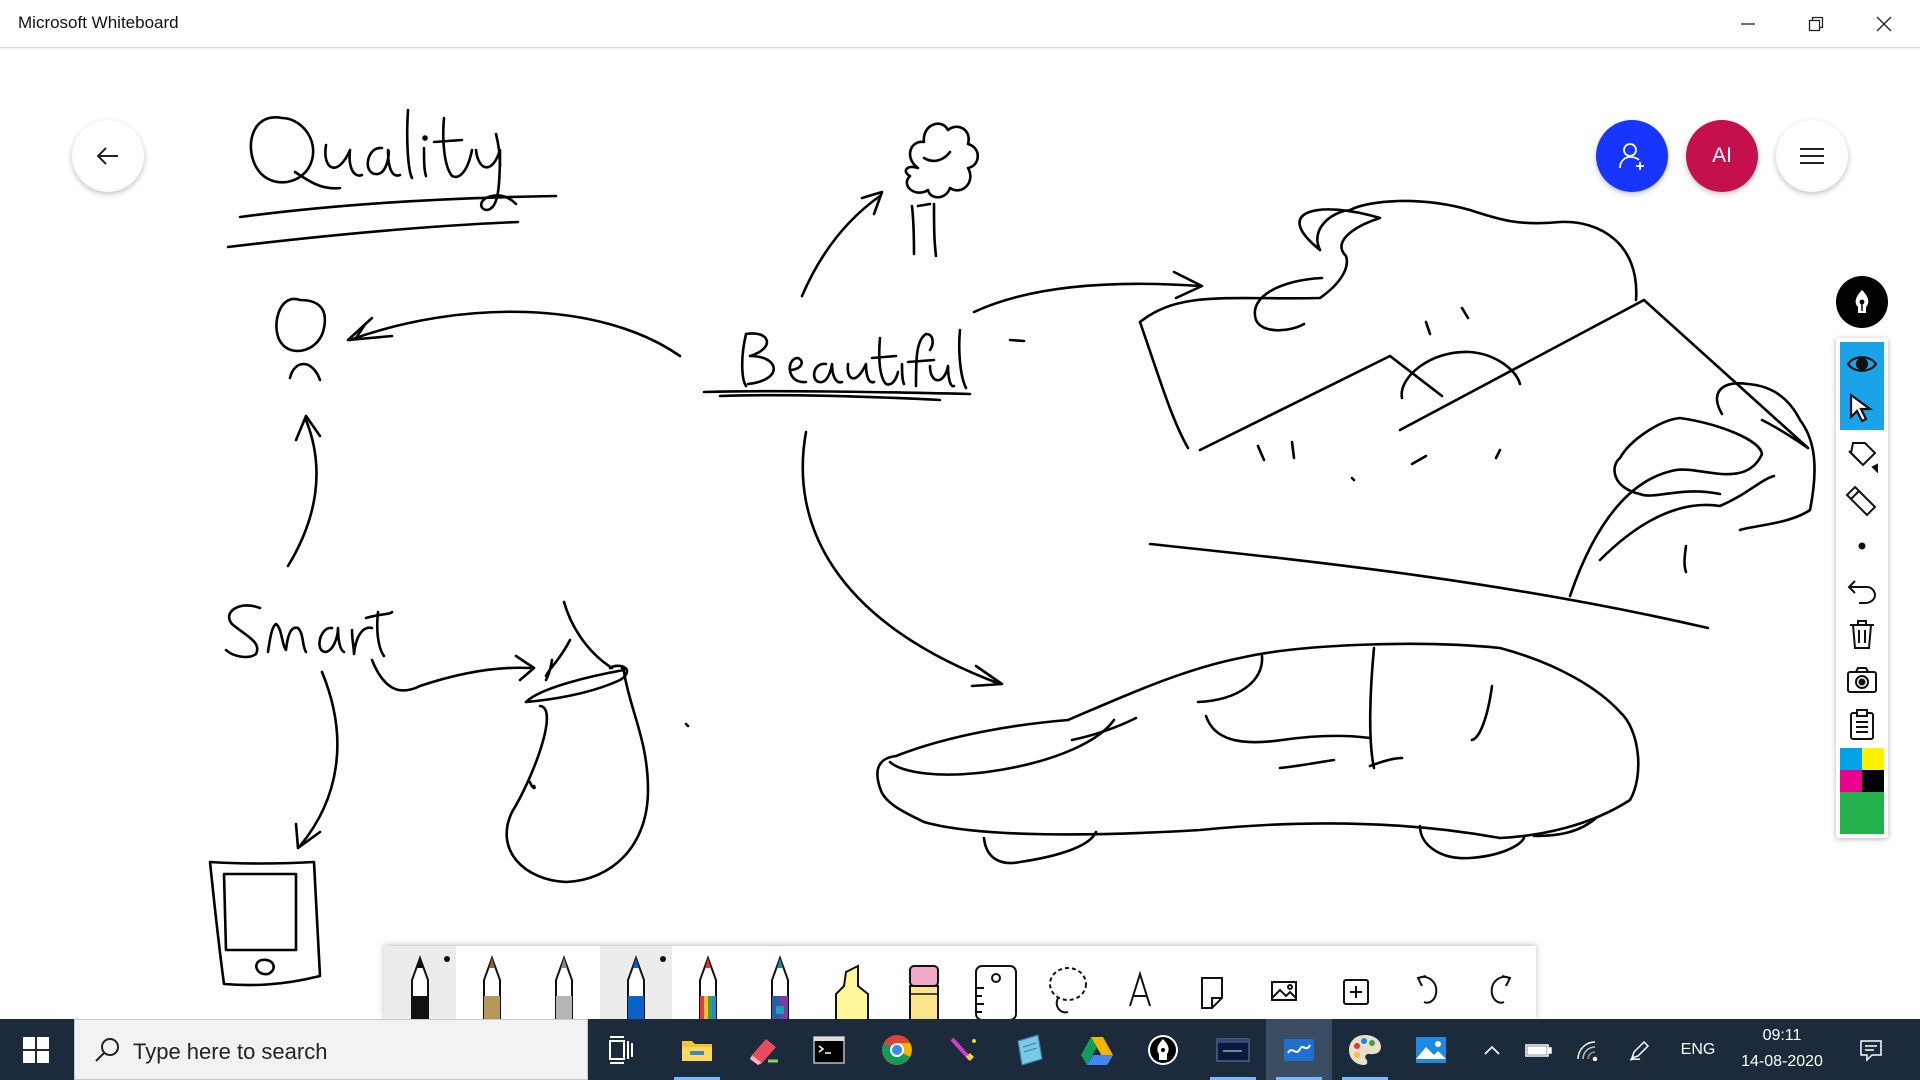 This screenshot has width=1920, height=1080. Describe the element at coordinates (996, 992) in the screenshot. I see `ruler-icon` at that location.